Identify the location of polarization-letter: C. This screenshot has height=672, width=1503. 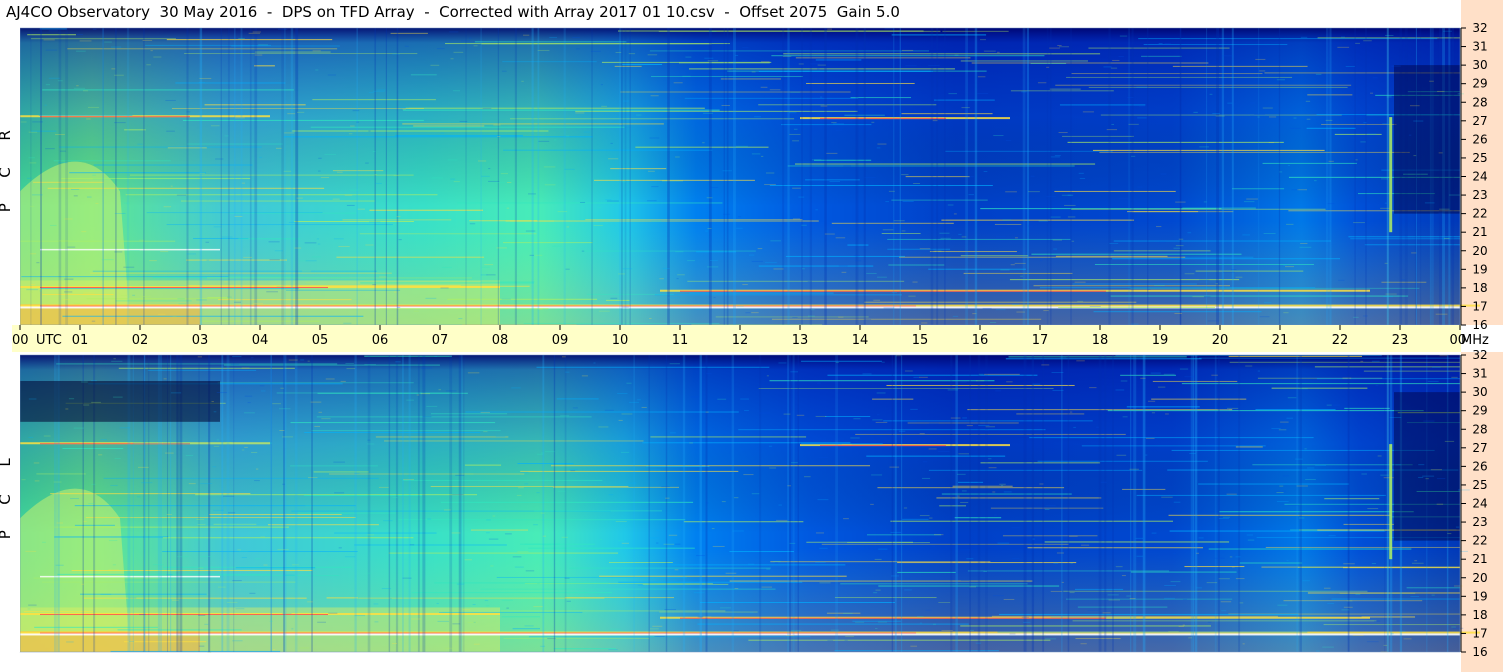
(7, 172).